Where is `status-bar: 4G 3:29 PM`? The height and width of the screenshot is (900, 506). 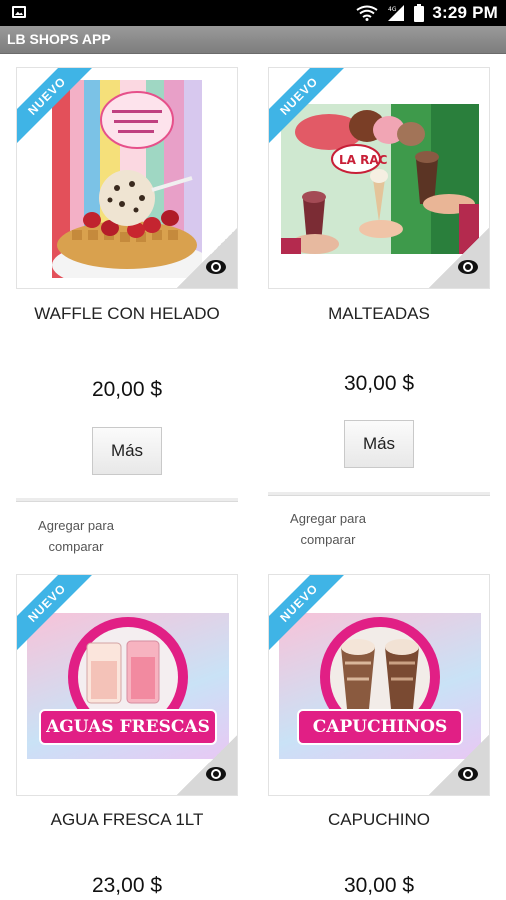
status-bar: 4G 3:29 PM is located at coordinates (253, 13).